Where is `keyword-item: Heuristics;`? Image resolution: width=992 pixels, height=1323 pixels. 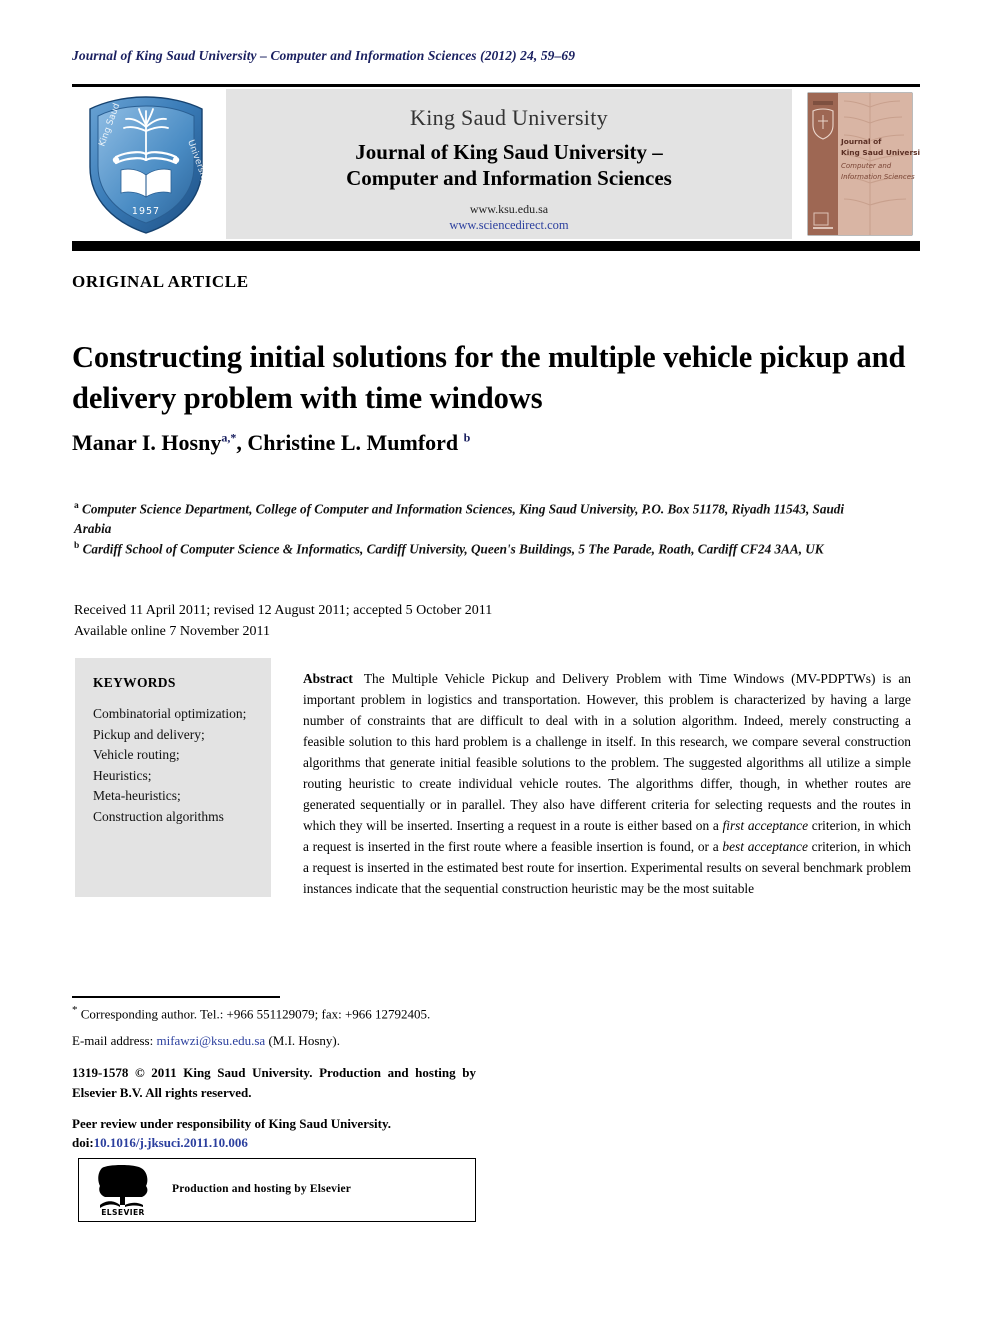
keyword-item: Heuristics; is located at coordinates (122, 775).